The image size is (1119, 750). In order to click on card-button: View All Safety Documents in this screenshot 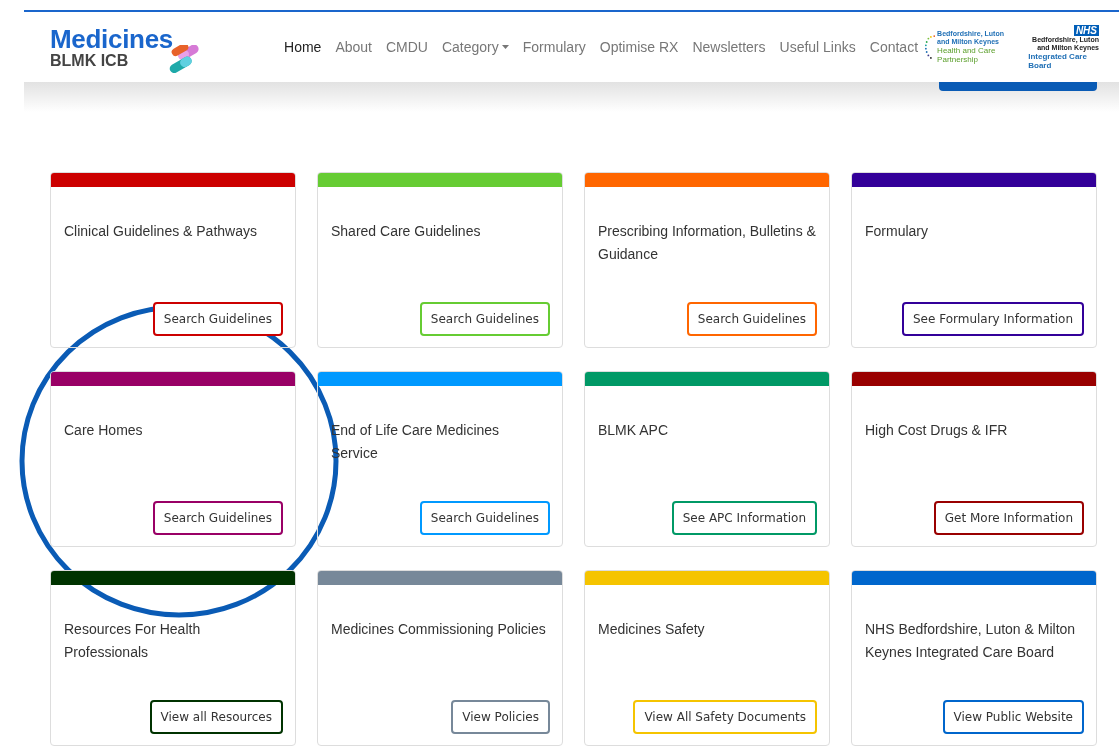, I will do `click(725, 717)`.